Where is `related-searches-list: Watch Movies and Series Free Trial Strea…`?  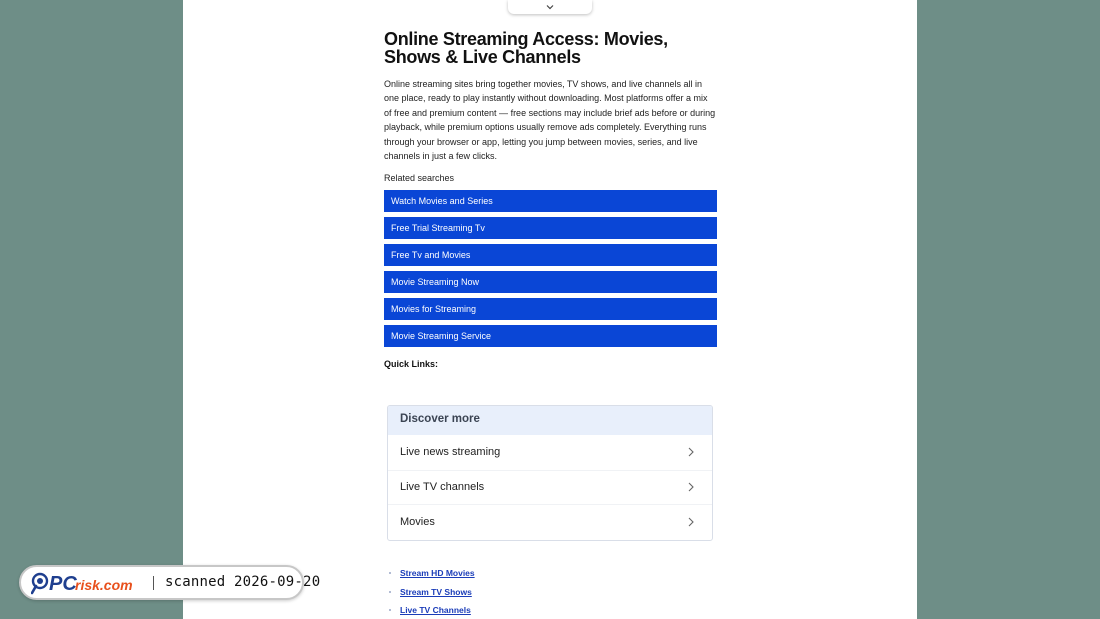
related-searches-list: Watch Movies and Series Free Trial Strea… is located at coordinates (550, 269).